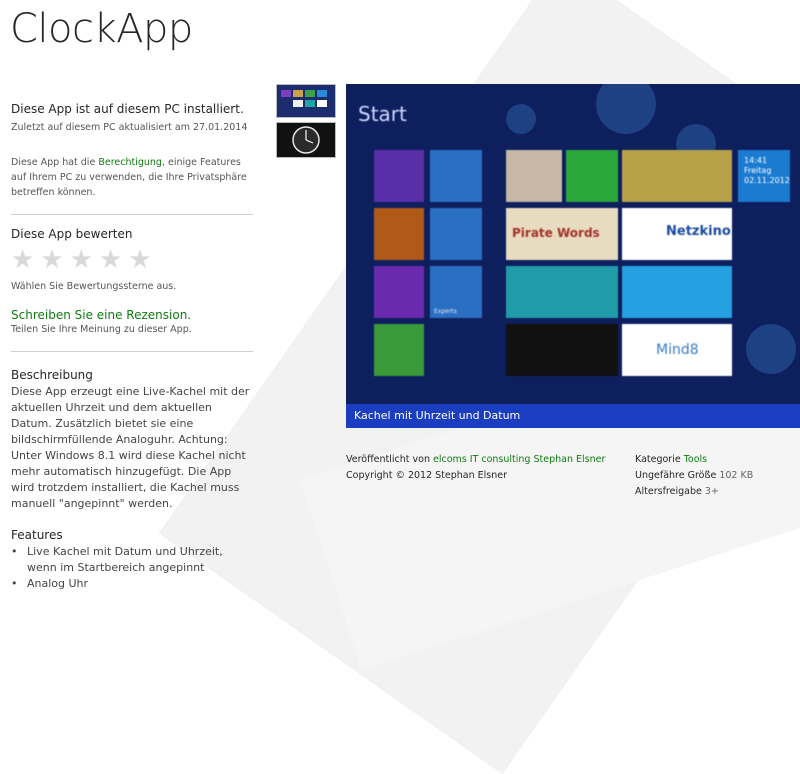  I want to click on permission-text-pre: Diese App hat die, so click(55, 162).